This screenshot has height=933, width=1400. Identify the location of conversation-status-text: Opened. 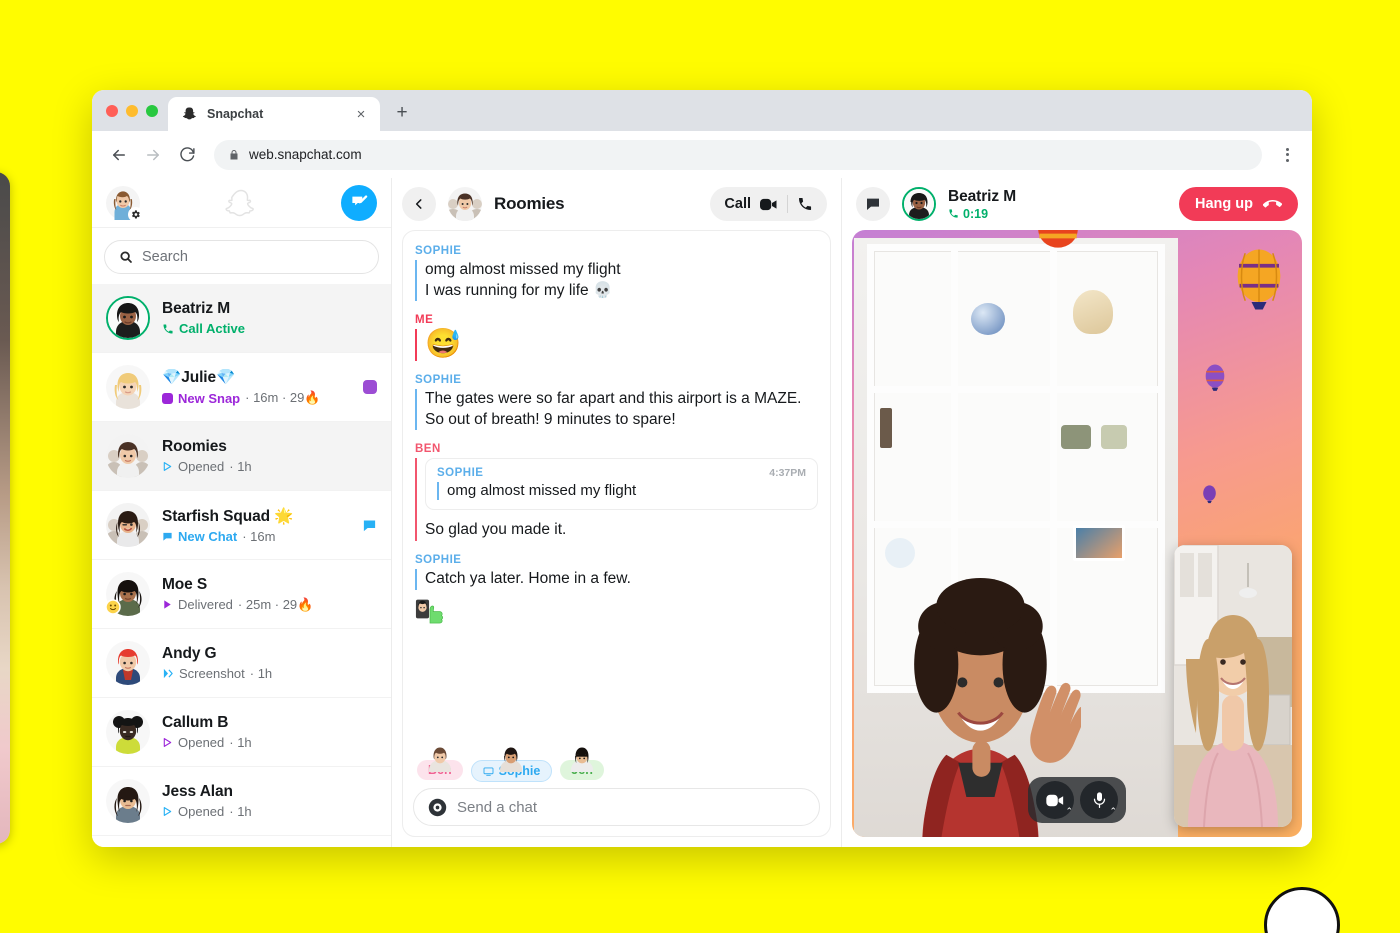
(201, 466).